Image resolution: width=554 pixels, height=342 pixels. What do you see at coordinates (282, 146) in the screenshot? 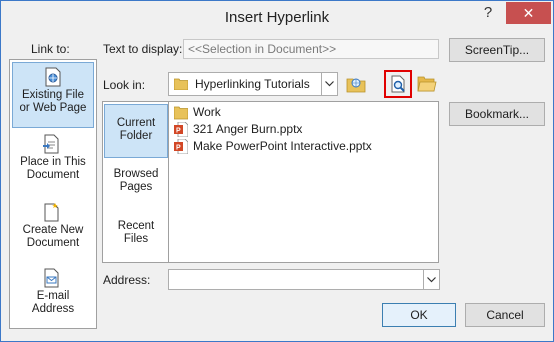
I see `file-name: Make PowerPoint Interactive.pptx` at bounding box center [282, 146].